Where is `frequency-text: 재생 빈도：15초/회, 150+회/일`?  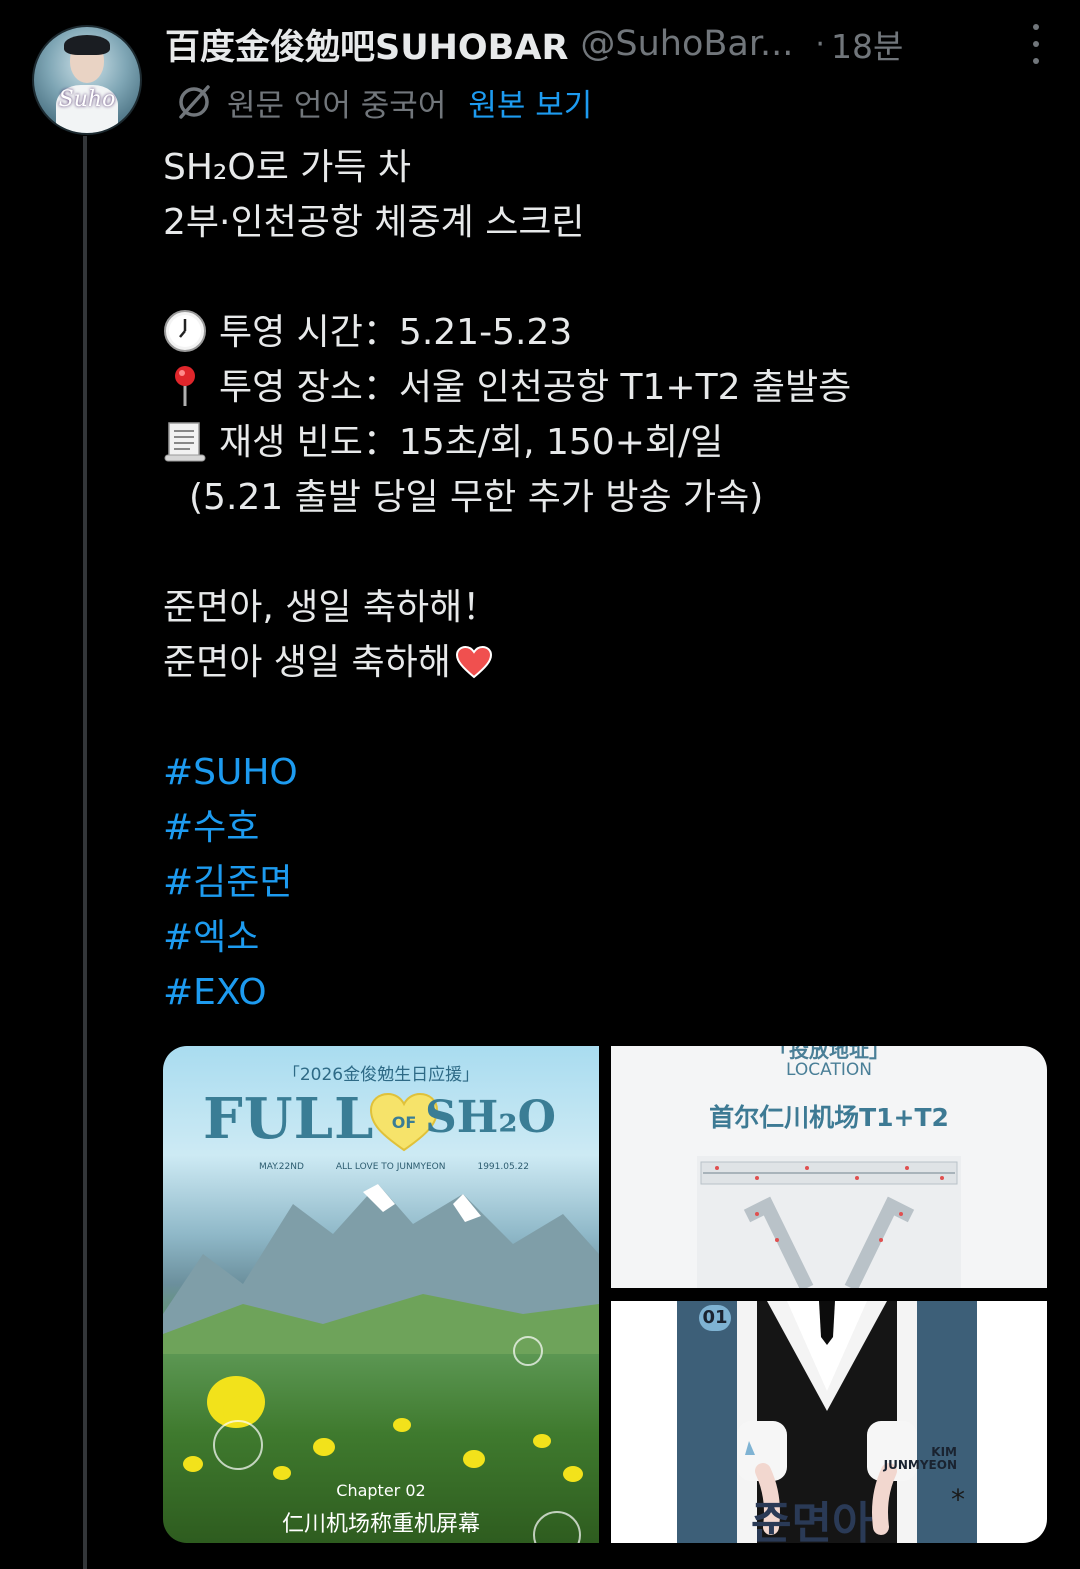
frequency-text: 재생 빈도：15초/회, 150+회/일 is located at coordinates (471, 442).